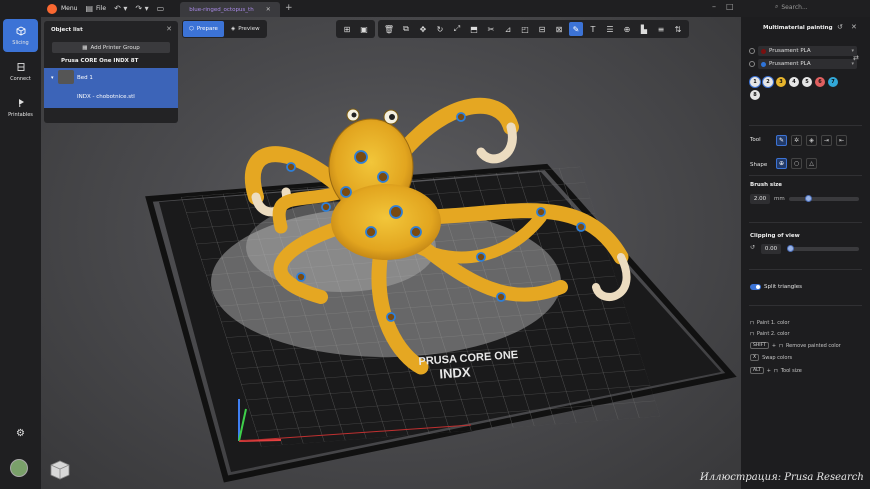 The height and width of the screenshot is (489, 870). What do you see at coordinates (627, 29) in the screenshot?
I see `emboss-icon: ⊕` at bounding box center [627, 29].